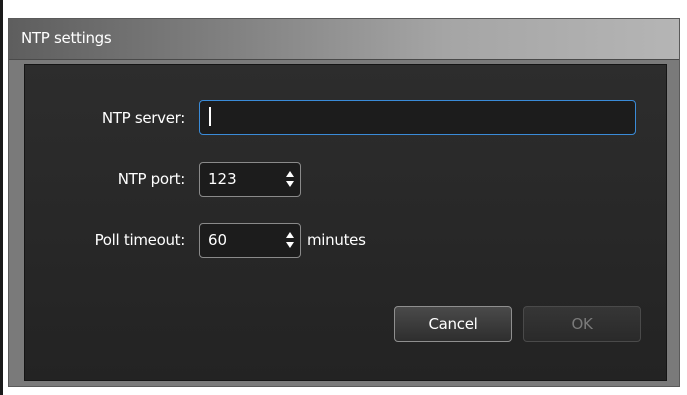 This screenshot has height=395, width=687. Describe the element at coordinates (1, 197) in the screenshot. I see `window-edge` at that location.